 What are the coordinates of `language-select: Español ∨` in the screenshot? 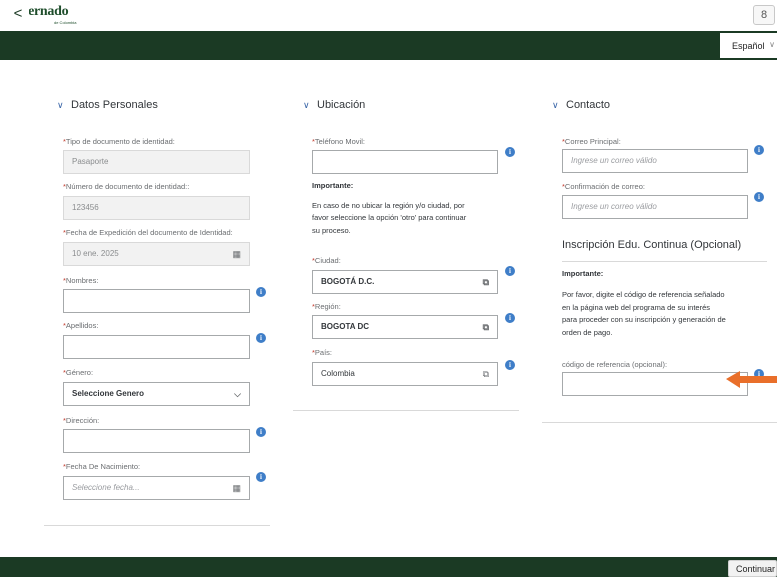 It's located at (748, 45).